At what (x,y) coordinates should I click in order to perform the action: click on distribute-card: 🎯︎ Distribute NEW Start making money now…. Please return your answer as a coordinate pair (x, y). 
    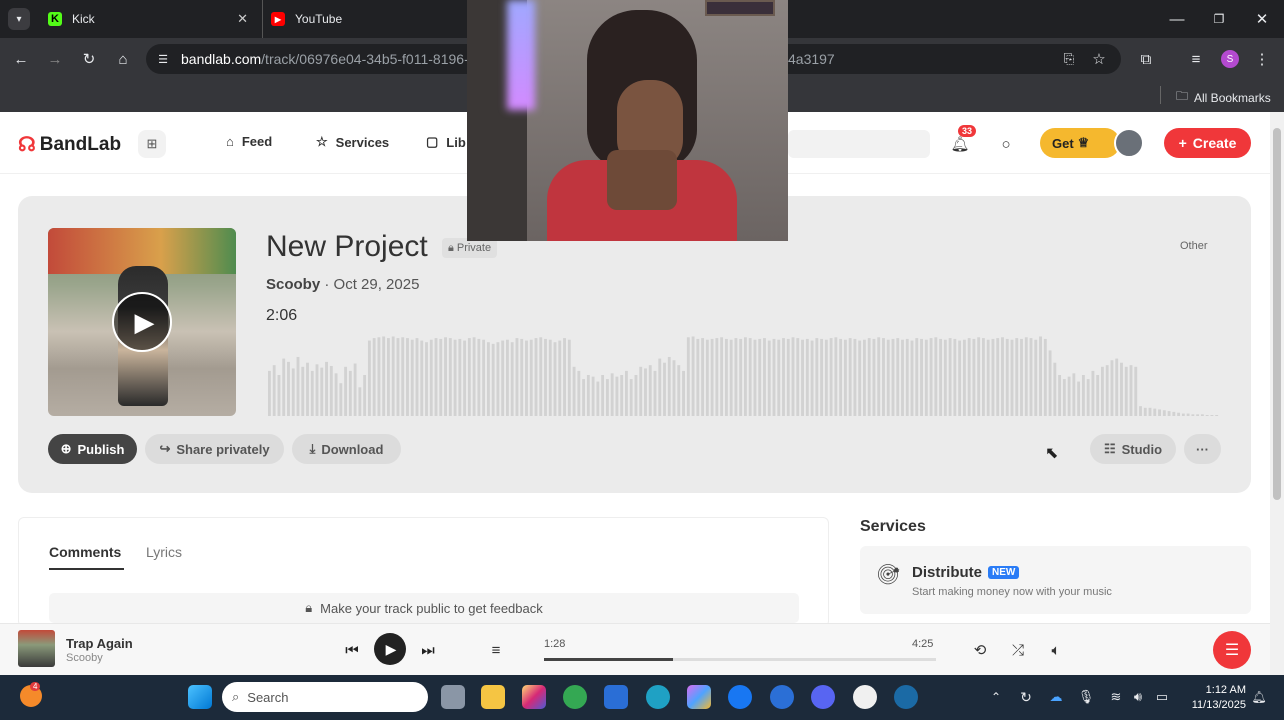
    Looking at the image, I should click on (1055, 580).